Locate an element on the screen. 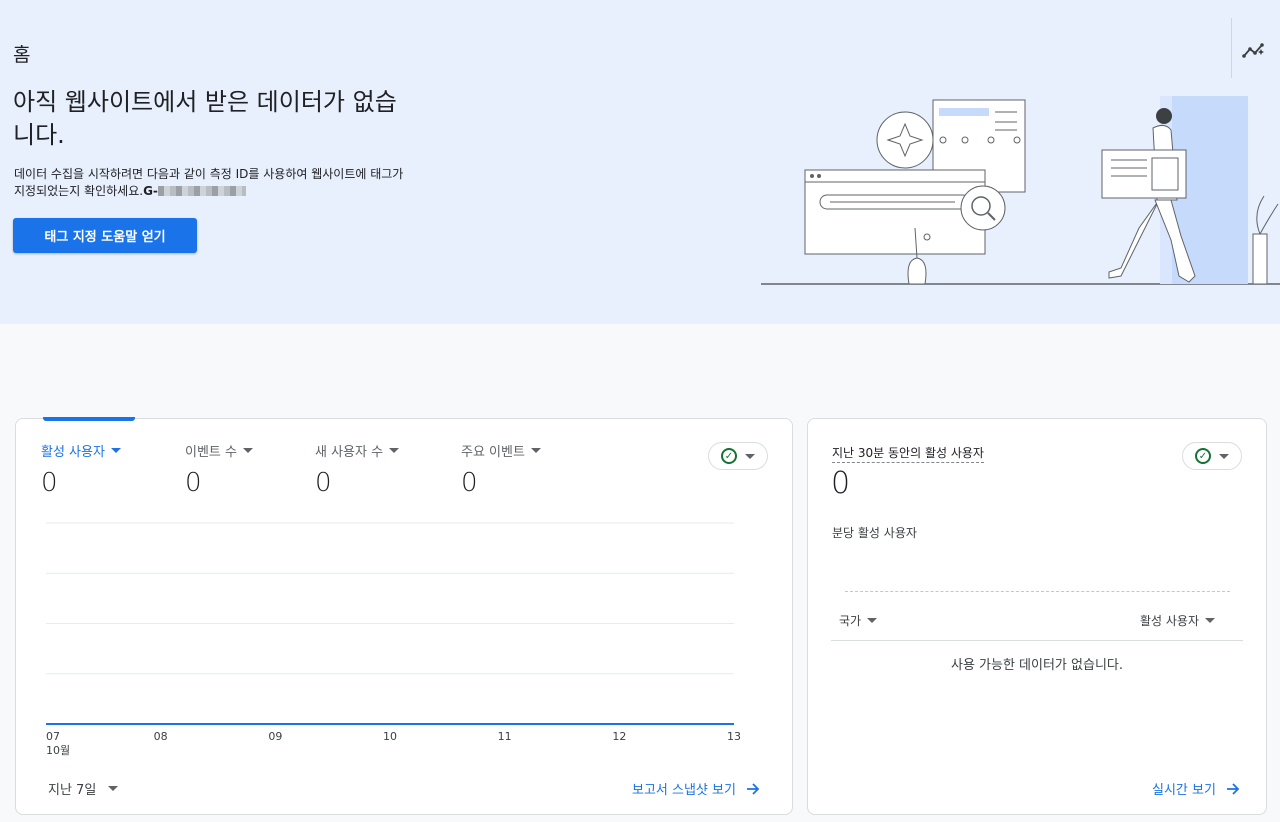  x-tick-label: 09 is located at coordinates (275, 736).